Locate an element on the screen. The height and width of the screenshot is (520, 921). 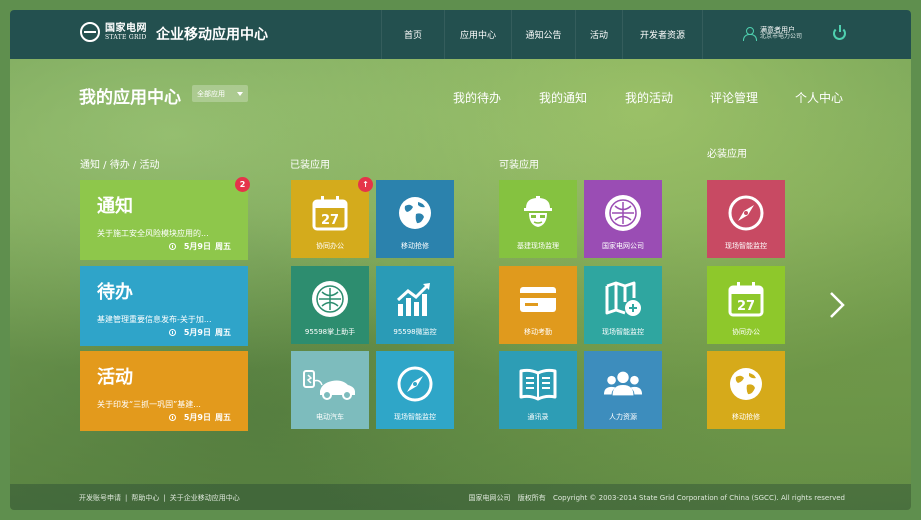
notice-card: 通知 关于施工安全风险模块应用的... 5月9日 周五 is located at coordinates (164, 220).